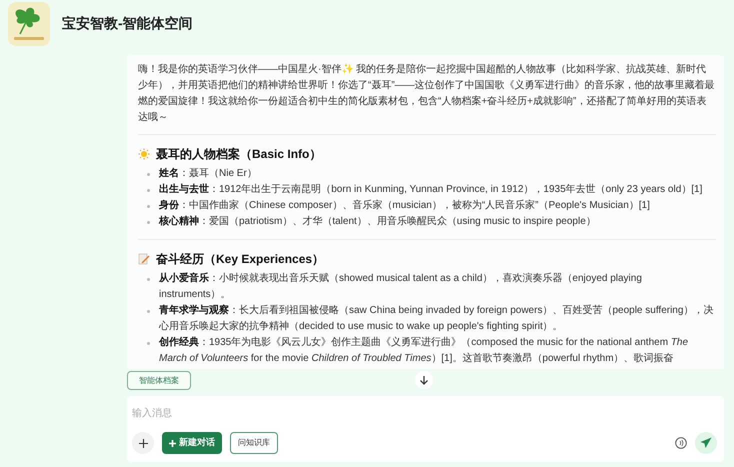 Image resolution: width=734 pixels, height=467 pixels. I want to click on add-button, so click(143, 443).